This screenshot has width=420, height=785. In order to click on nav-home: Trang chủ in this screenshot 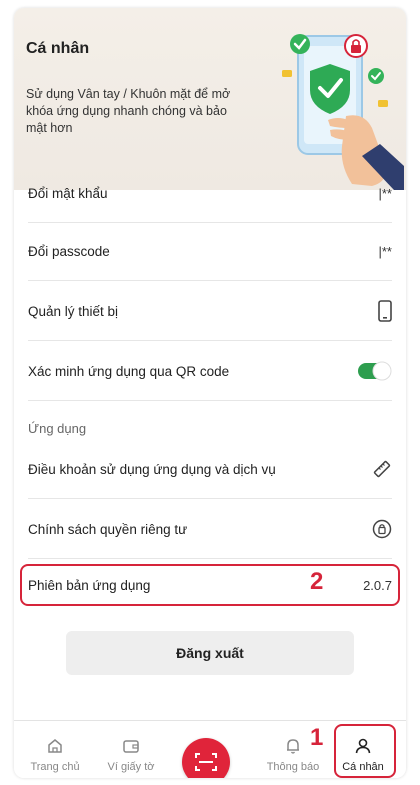, I will do `click(55, 749)`.